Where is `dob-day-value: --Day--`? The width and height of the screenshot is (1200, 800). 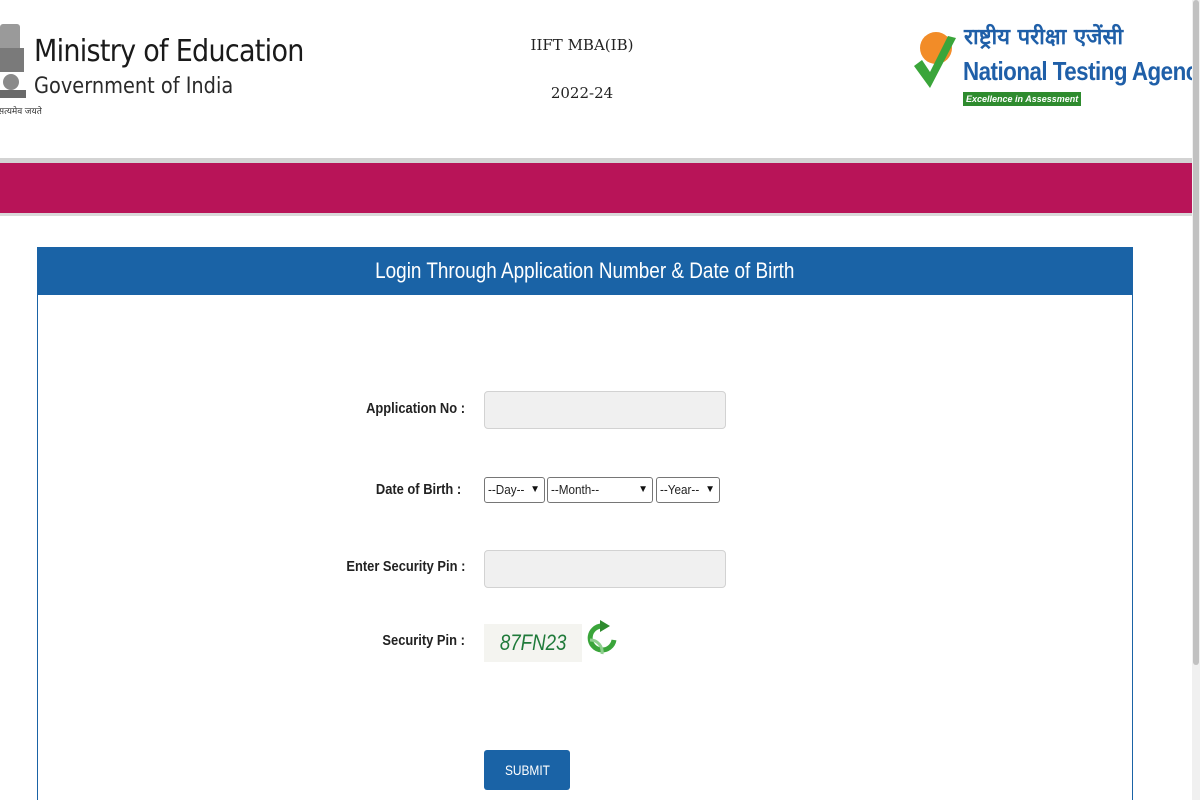 dob-day-value: --Day-- is located at coordinates (506, 489).